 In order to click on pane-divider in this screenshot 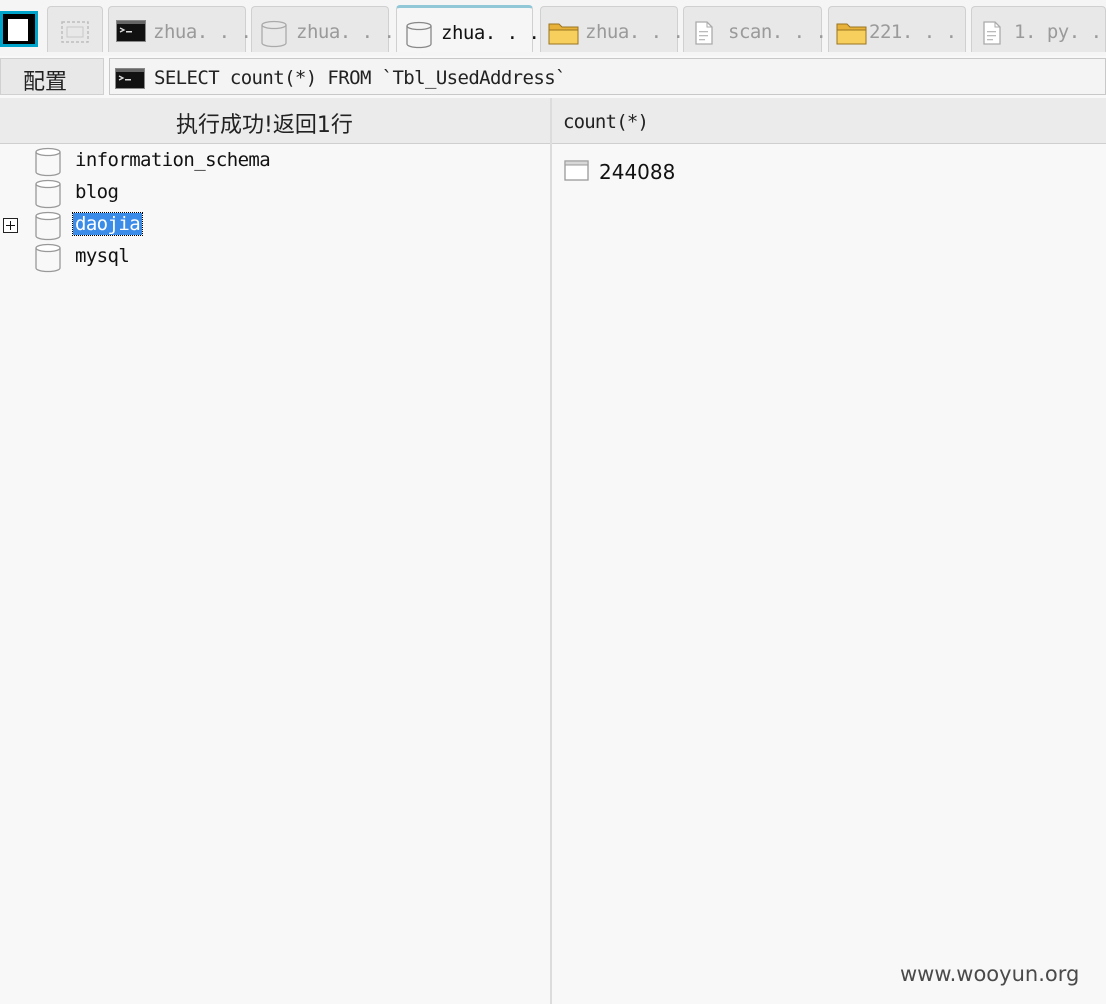, I will do `click(551, 551)`.